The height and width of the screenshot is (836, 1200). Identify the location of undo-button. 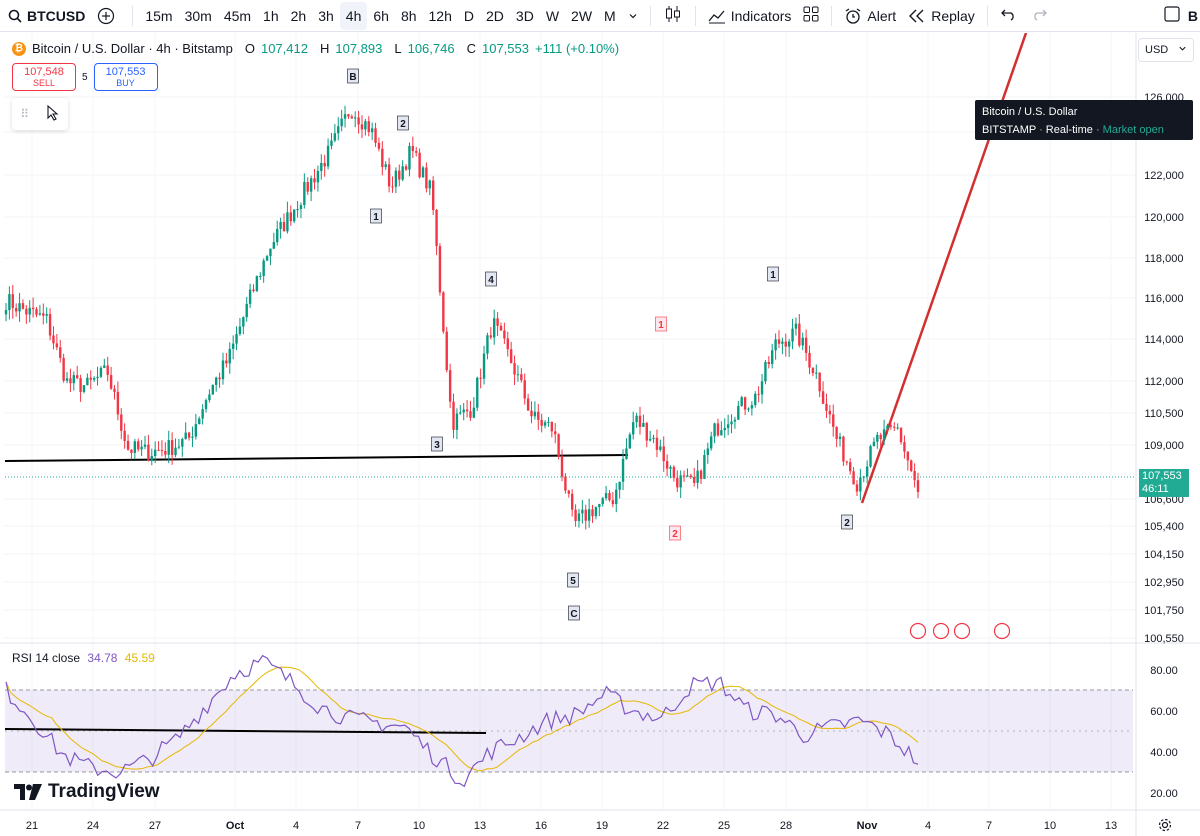
(1009, 16).